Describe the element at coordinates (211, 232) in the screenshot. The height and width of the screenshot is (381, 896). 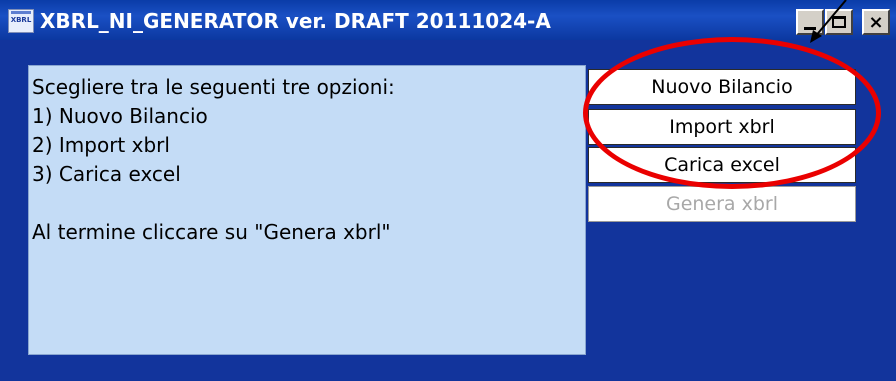
I see `instruction-final-step: Al termine cliccare su "Genera xbrl"` at that location.